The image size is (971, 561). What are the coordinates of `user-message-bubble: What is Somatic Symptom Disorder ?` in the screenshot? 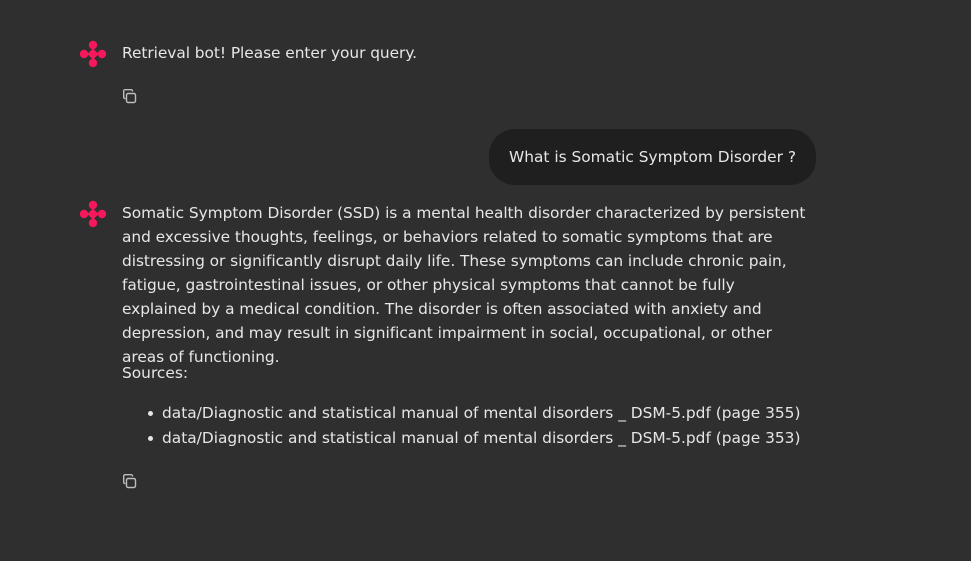 It's located at (652, 157).